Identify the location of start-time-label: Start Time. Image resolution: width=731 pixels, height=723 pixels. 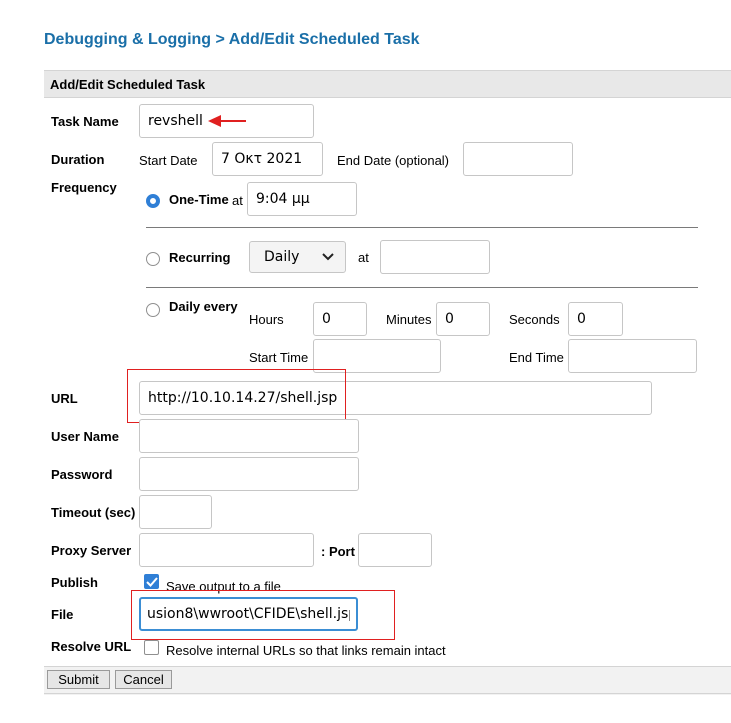
(279, 357).